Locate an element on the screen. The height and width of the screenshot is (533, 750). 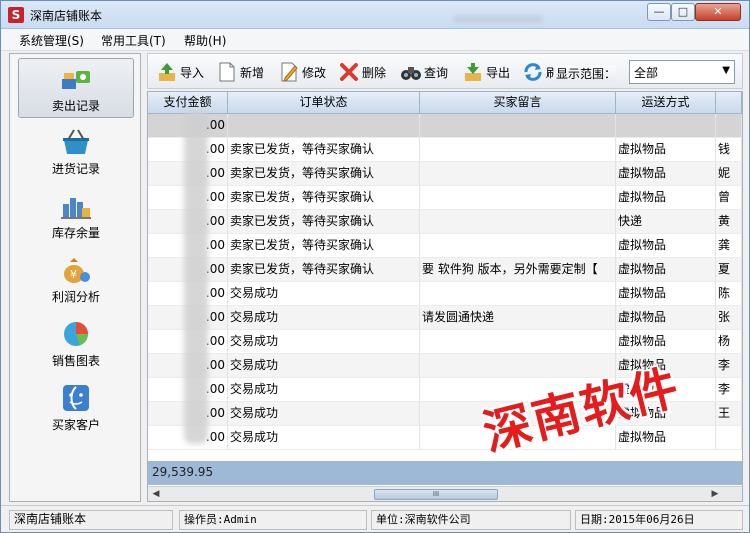
export-button: 导出 is located at coordinates (486, 72).